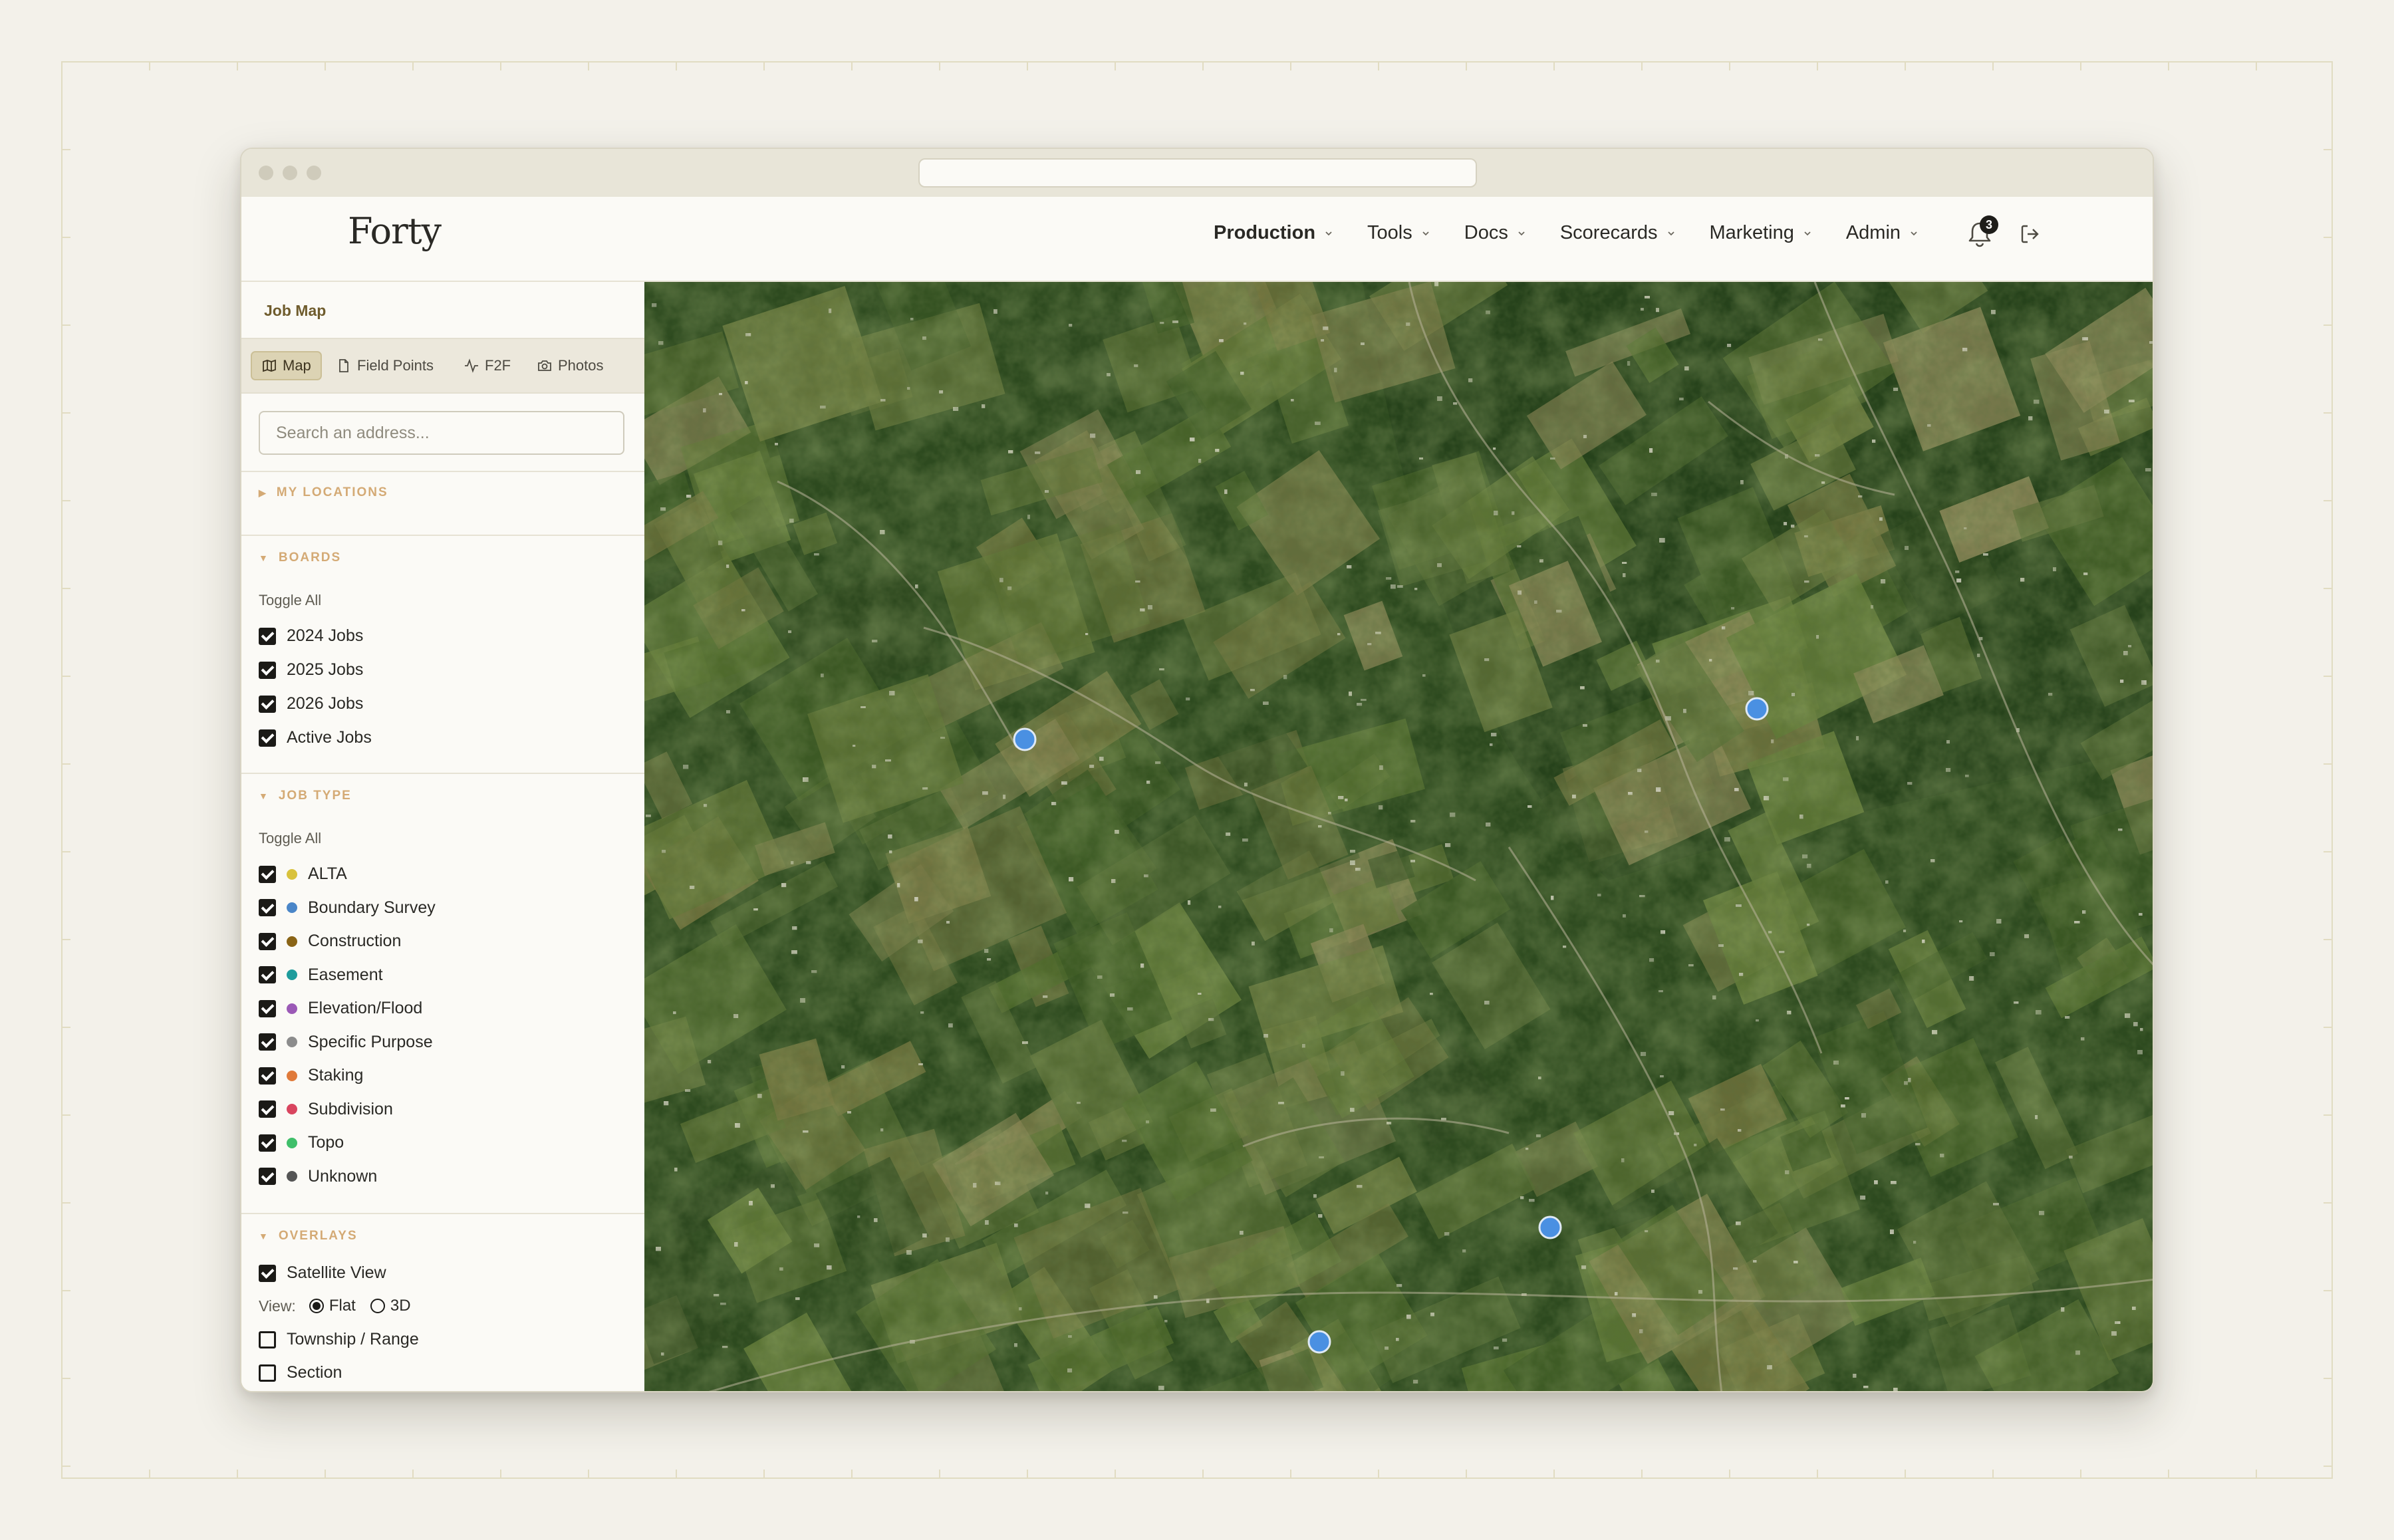 Image resolution: width=2394 pixels, height=1540 pixels. What do you see at coordinates (377, 1306) in the screenshot?
I see `view-3d-radio` at bounding box center [377, 1306].